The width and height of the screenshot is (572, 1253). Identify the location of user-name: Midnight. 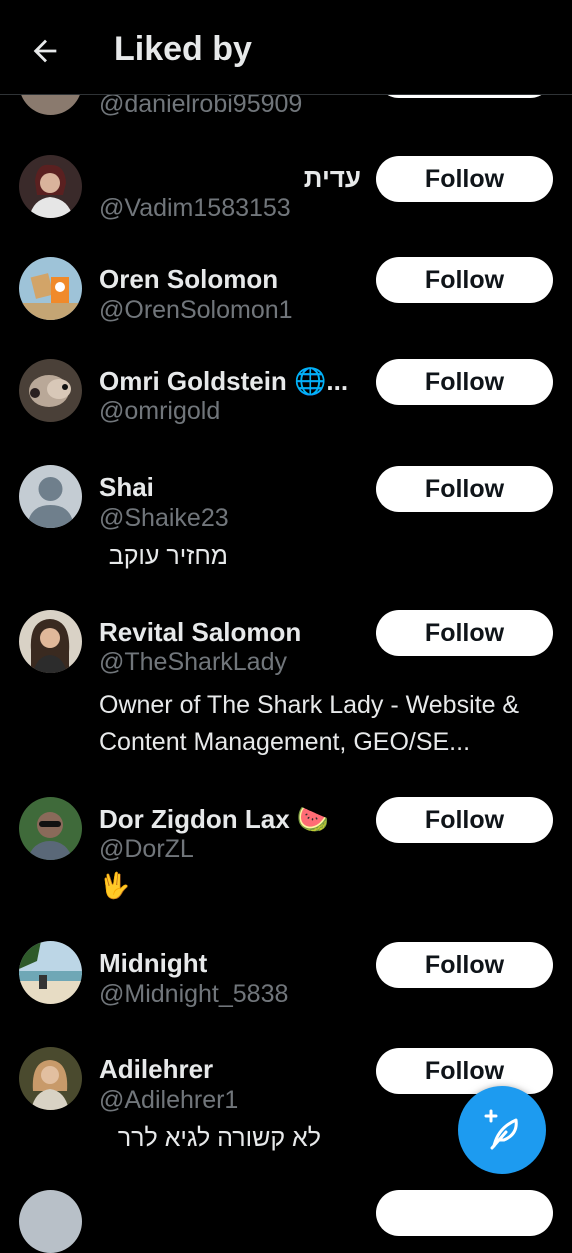
(153, 963).